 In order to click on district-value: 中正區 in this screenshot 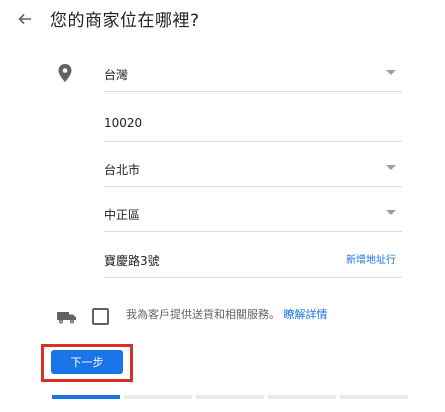, I will do `click(122, 215)`.